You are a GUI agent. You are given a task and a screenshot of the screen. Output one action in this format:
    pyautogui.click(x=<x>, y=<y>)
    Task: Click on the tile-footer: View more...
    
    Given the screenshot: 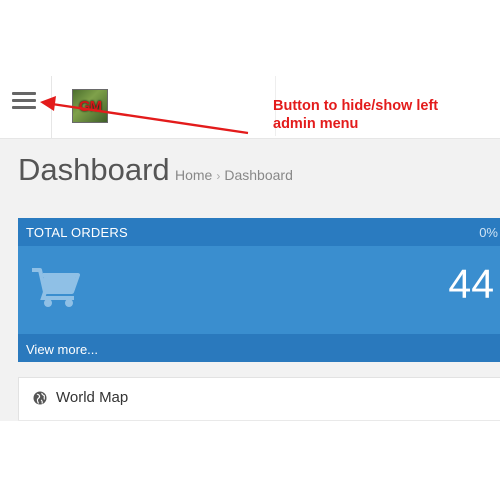 What is the action you would take?
    pyautogui.click(x=259, y=348)
    